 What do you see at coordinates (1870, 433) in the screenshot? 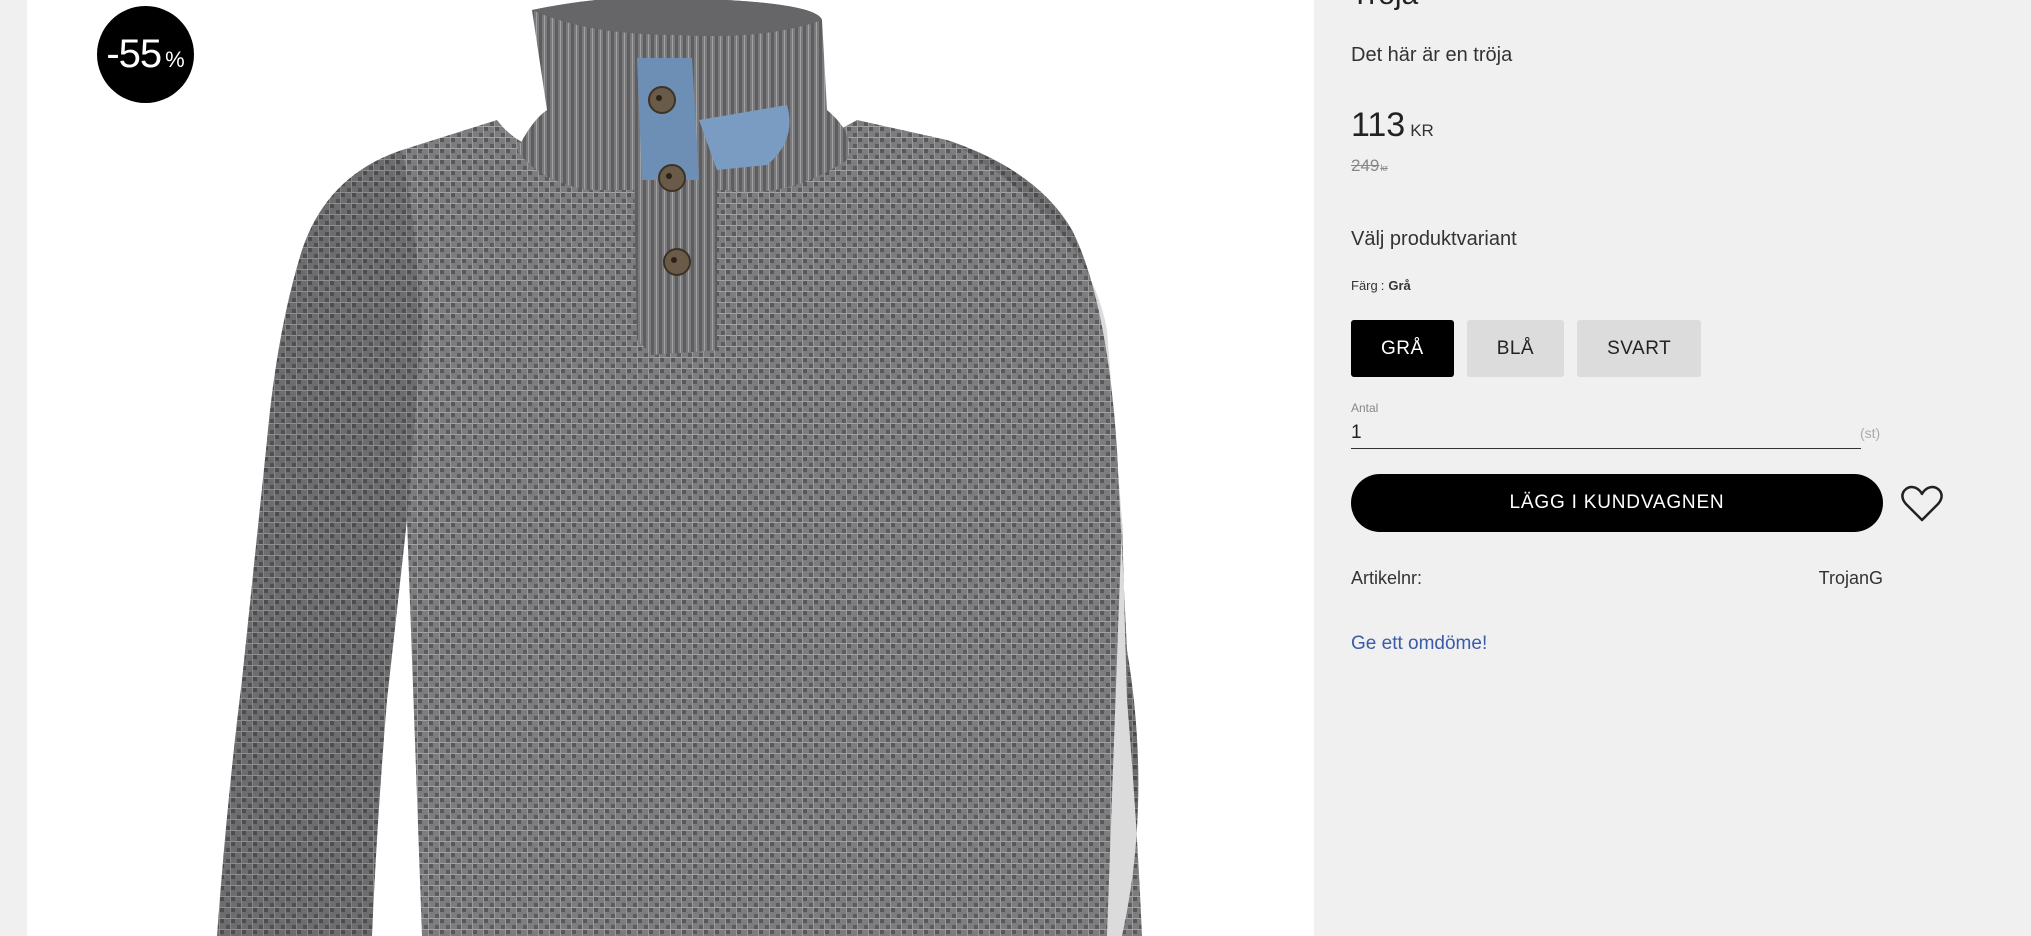
I see `quantity-unit: (st)` at bounding box center [1870, 433].